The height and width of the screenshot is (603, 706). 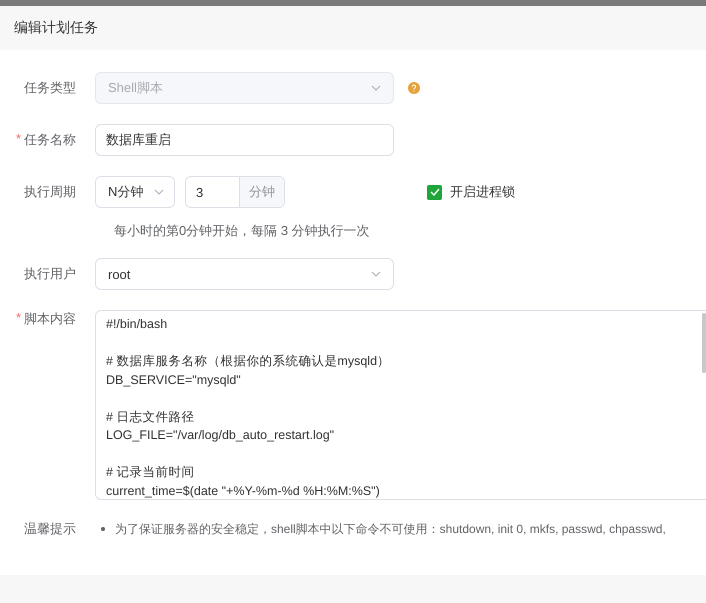 I want to click on code-line: # 日志文件路径, so click(x=151, y=417).